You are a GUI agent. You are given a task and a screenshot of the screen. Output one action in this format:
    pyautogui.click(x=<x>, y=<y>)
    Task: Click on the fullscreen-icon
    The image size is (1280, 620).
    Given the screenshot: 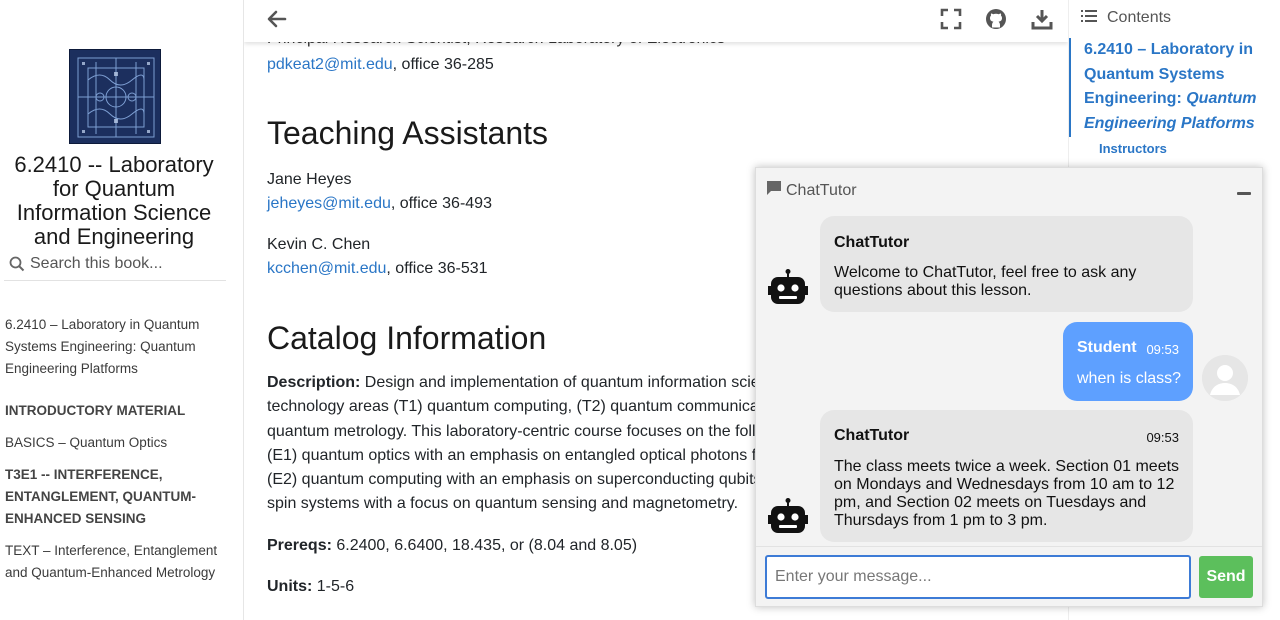 What is the action you would take?
    pyautogui.click(x=951, y=21)
    